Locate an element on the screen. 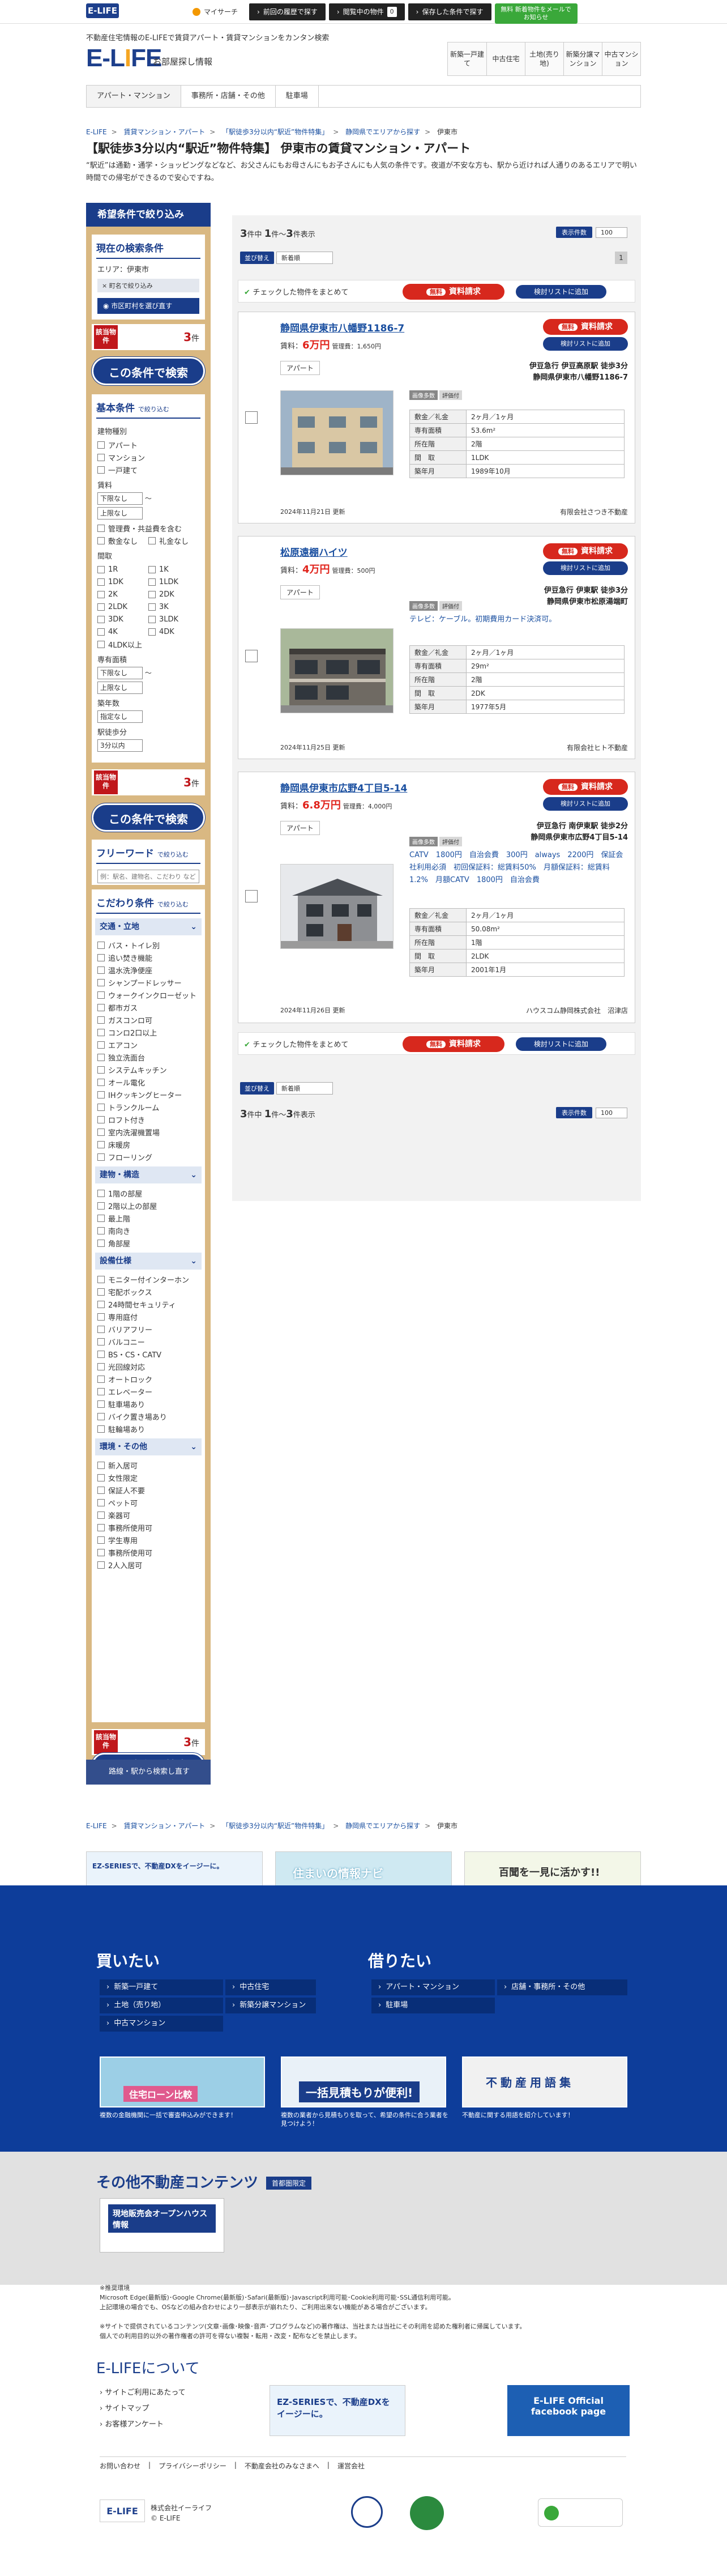 The width and height of the screenshot is (727, 2576). feature-checkbox: 追い焚き機能 is located at coordinates (148, 957).